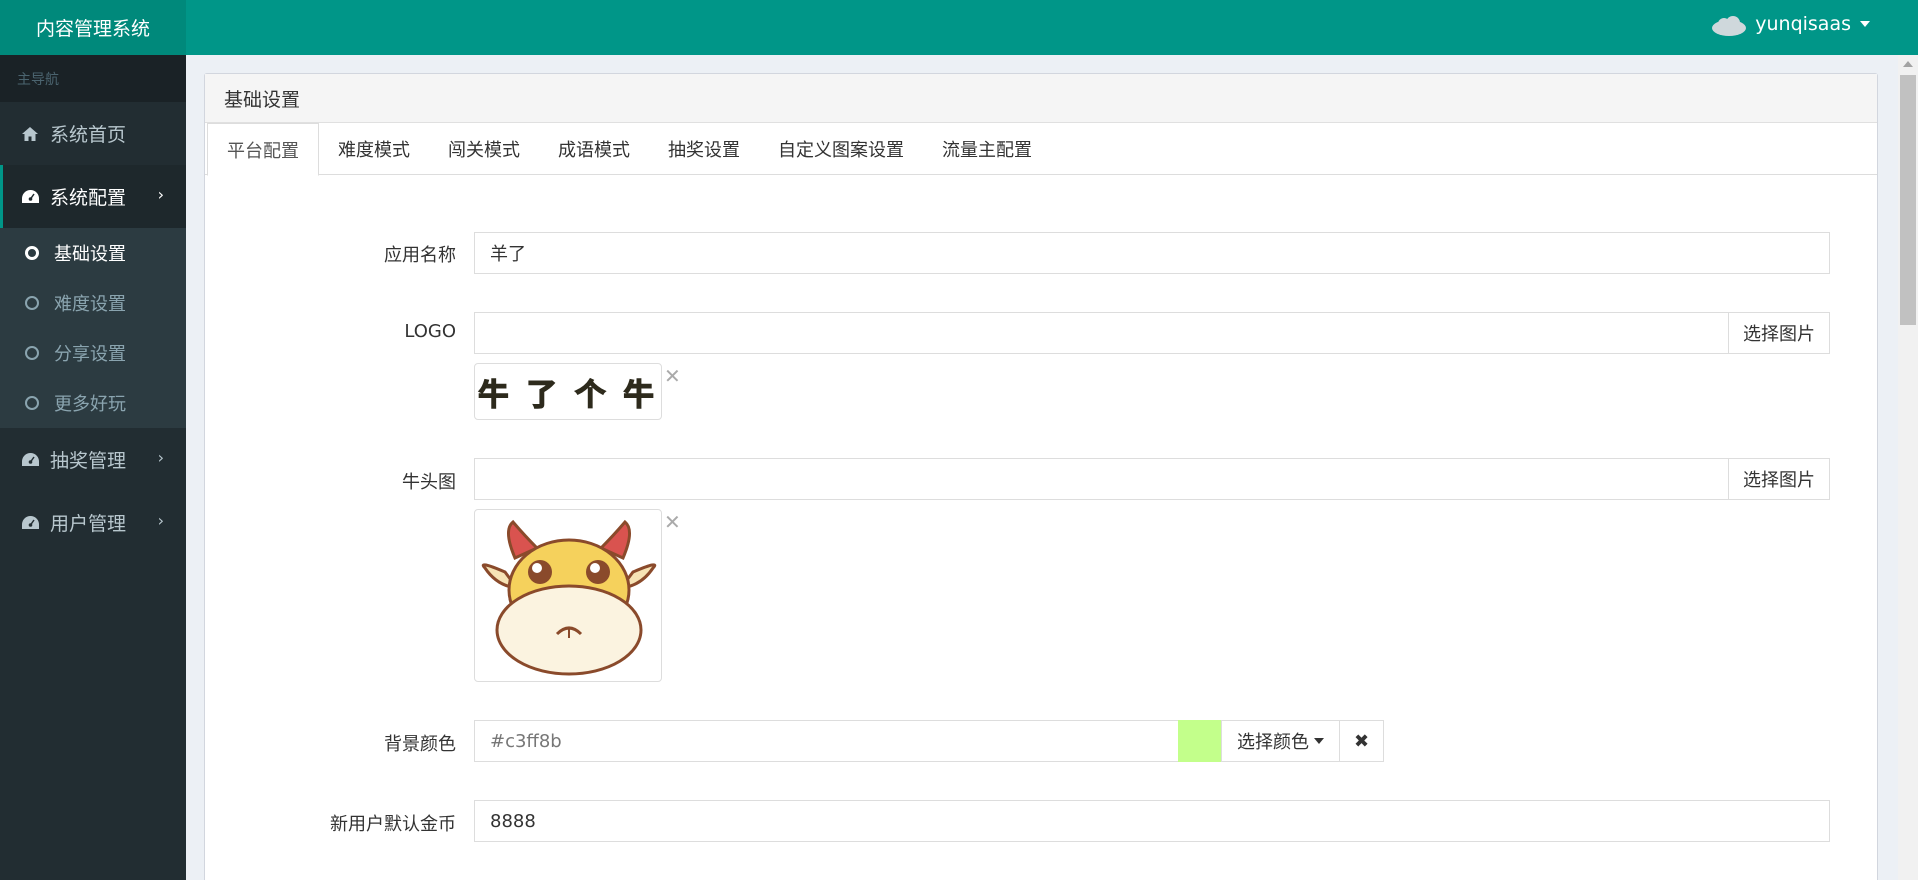 This screenshot has width=1918, height=880. I want to click on sidebar-item-label: 系统首页, so click(88, 135).